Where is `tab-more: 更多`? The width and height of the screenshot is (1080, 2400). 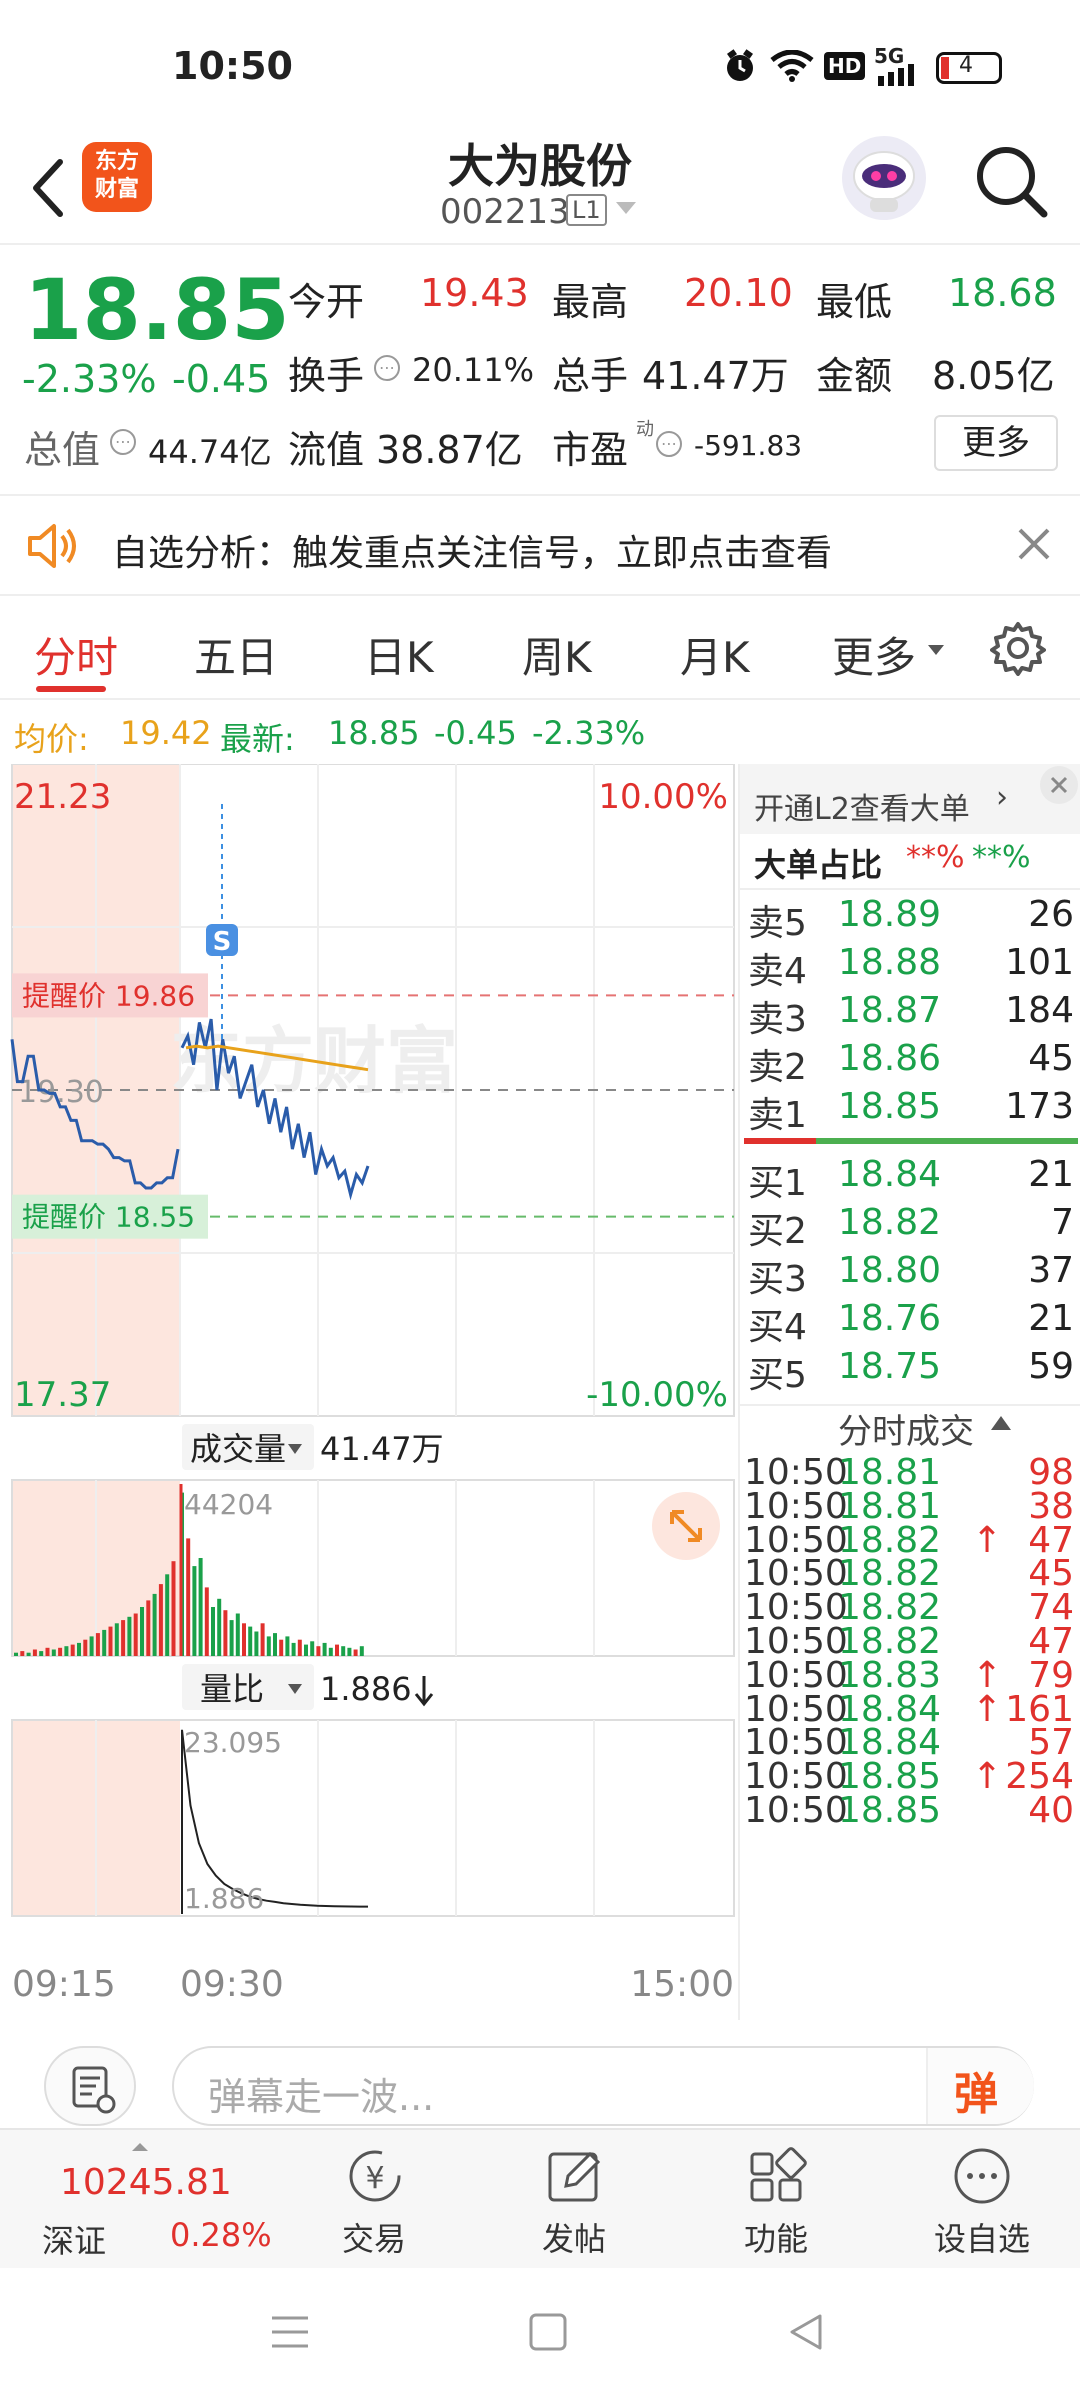
tab-more: 更多 is located at coordinates (874, 654).